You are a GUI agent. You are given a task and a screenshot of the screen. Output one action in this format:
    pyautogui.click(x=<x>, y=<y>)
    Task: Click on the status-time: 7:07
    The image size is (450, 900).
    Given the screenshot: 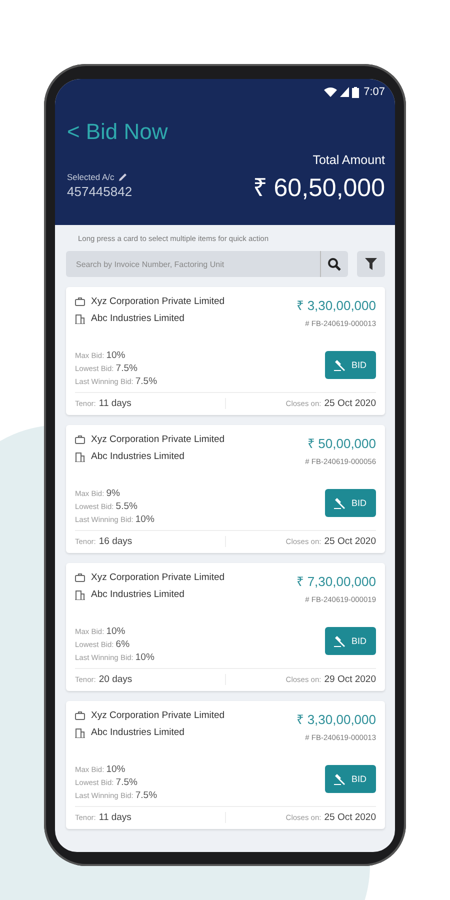 What is the action you would take?
    pyautogui.click(x=374, y=92)
    